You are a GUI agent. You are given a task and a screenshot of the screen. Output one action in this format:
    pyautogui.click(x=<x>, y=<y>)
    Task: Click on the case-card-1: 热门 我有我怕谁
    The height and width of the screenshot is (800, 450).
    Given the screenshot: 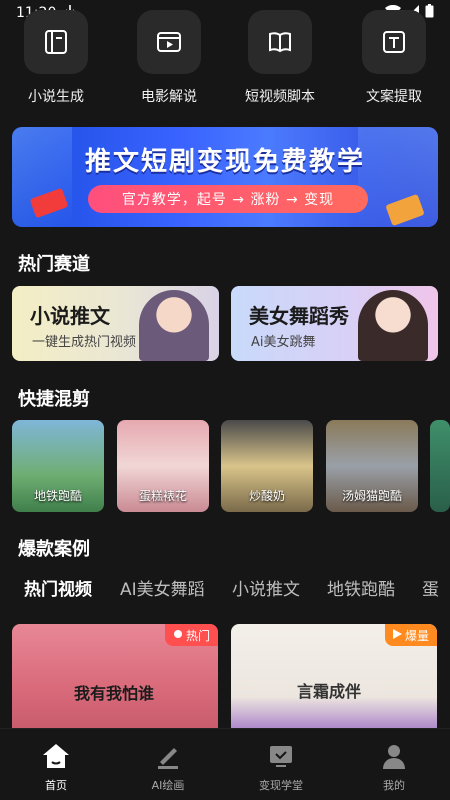 What is the action you would take?
    pyautogui.click(x=115, y=676)
    